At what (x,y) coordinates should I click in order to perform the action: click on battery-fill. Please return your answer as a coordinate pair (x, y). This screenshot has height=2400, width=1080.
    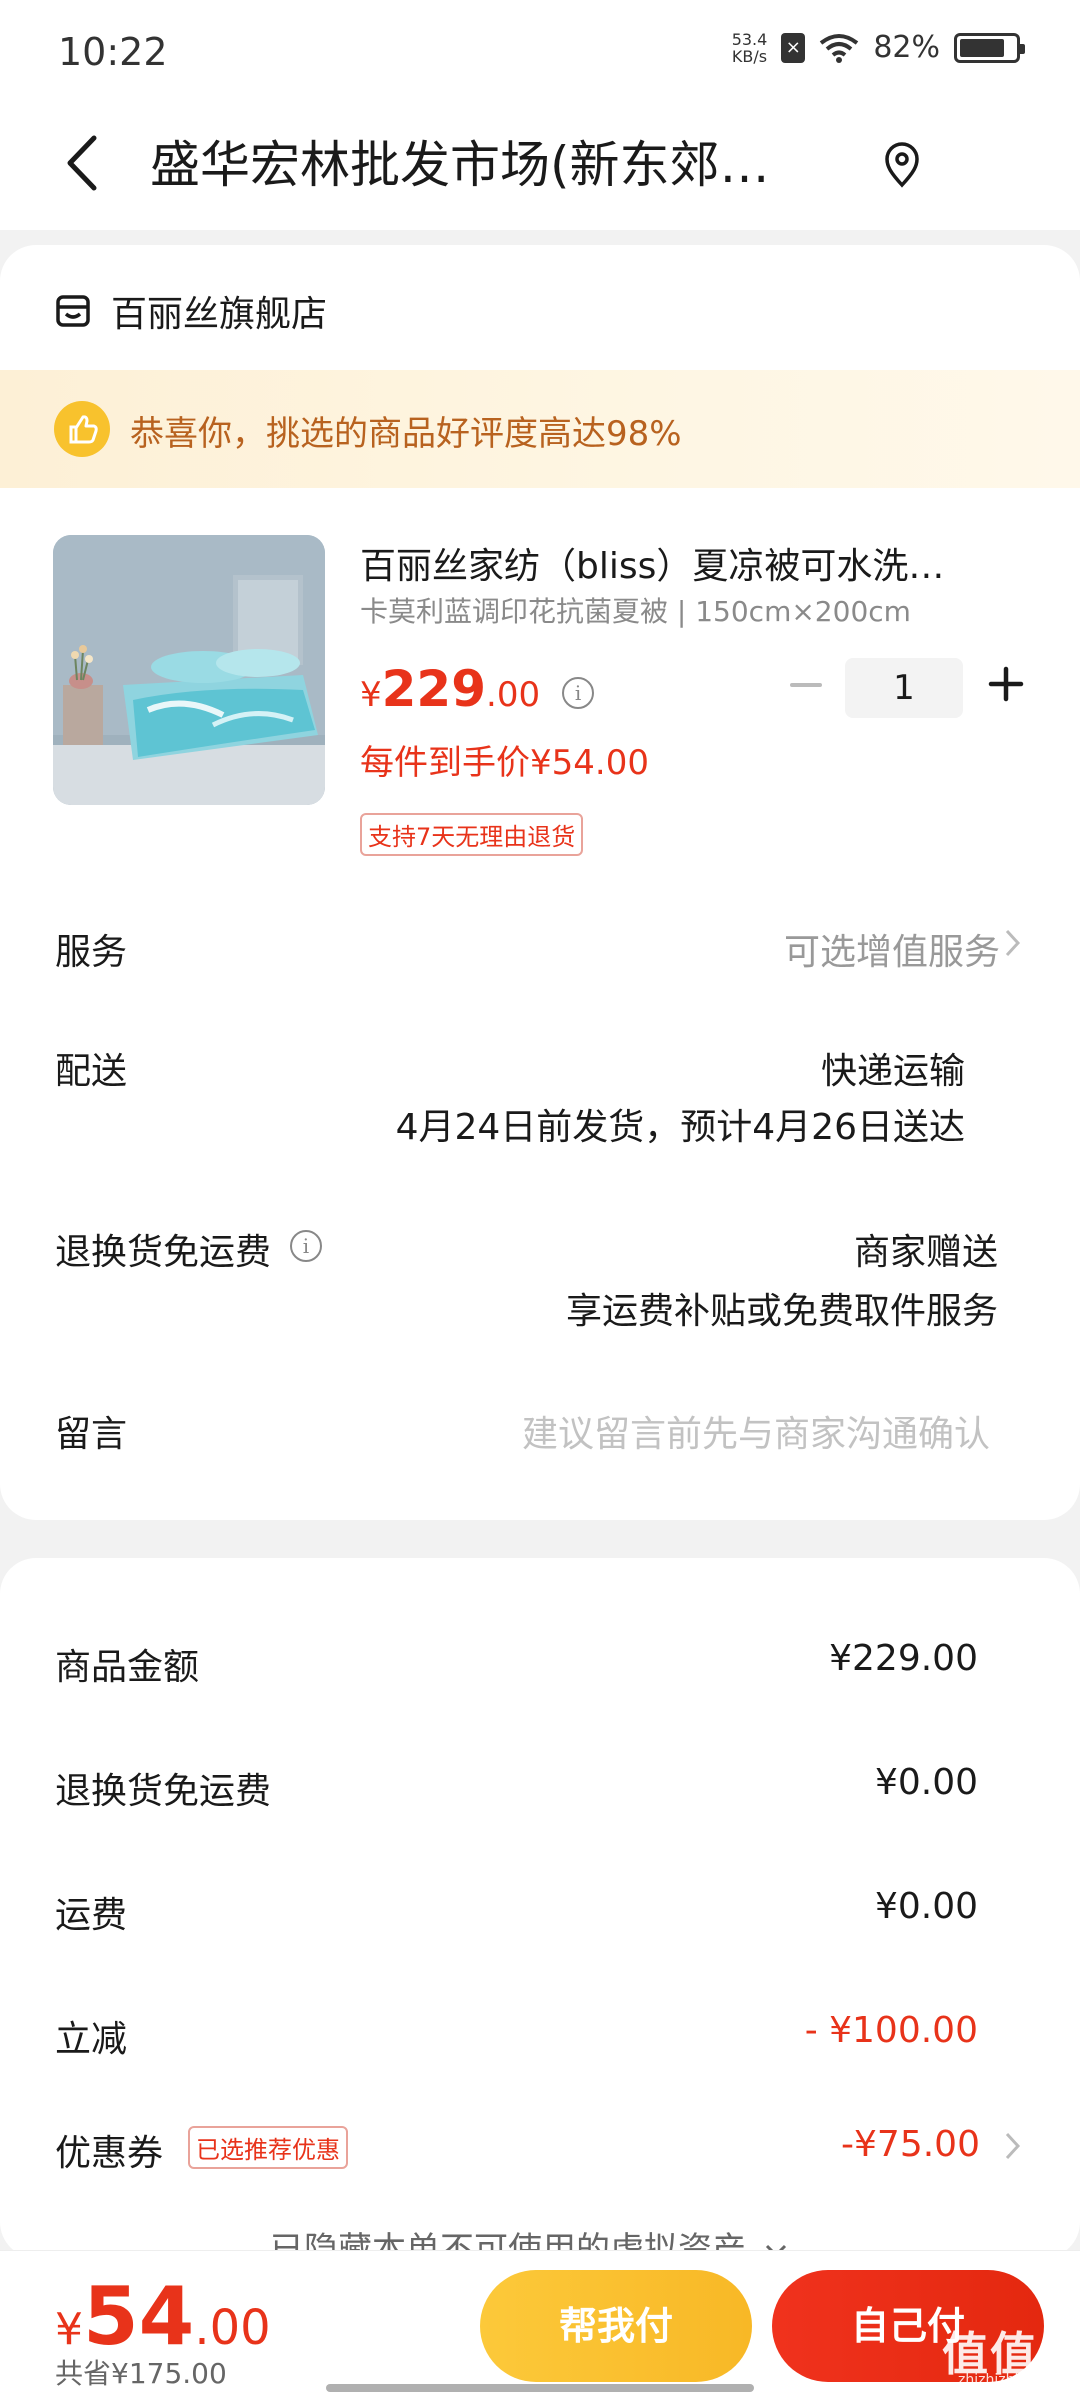
    Looking at the image, I should click on (982, 47).